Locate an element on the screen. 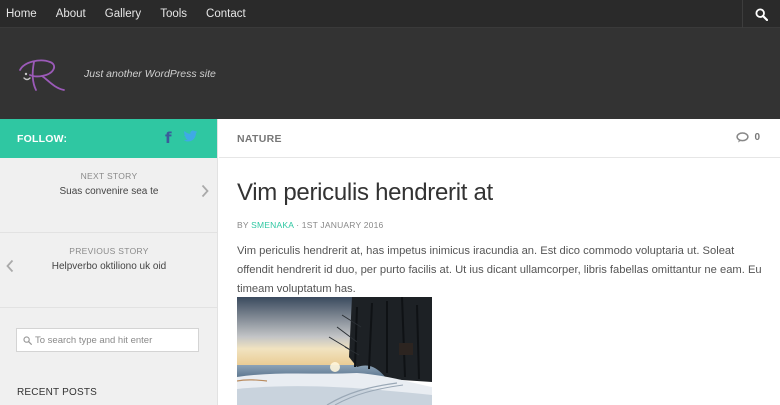  comment-count: 0 is located at coordinates (757, 137).